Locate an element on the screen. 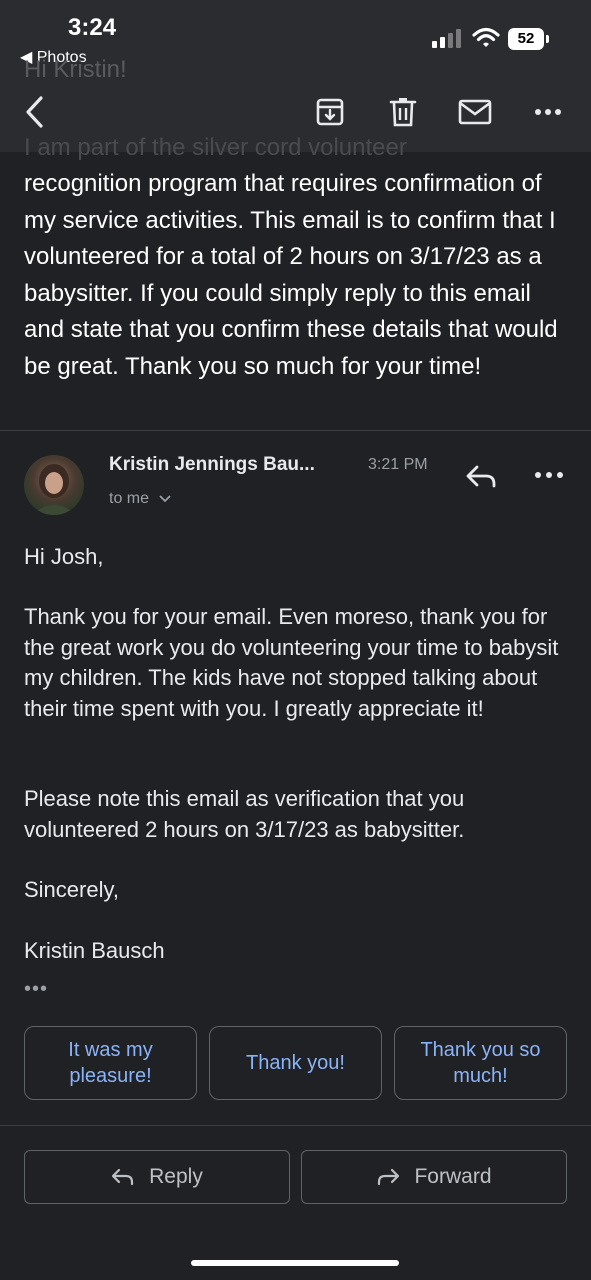 This screenshot has width=591, height=1280. reply-button: Reply is located at coordinates (157, 1177).